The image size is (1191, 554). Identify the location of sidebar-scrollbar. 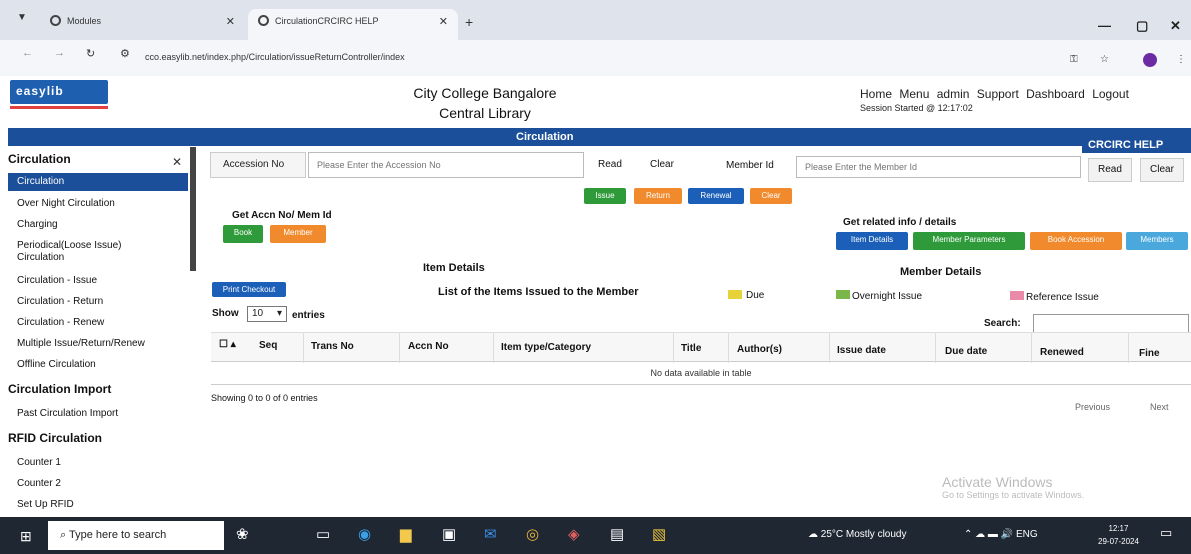
(193, 209).